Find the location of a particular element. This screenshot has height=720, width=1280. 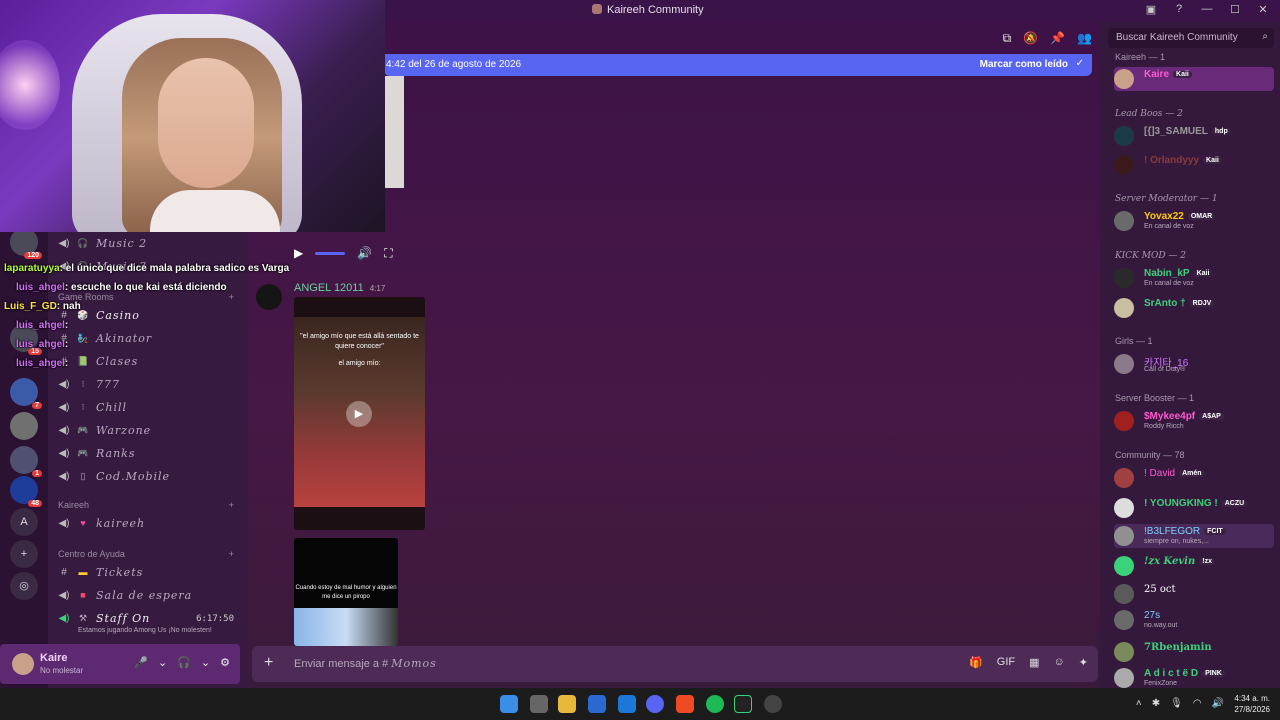

server-icon: 7 is located at coordinates (26, 393).